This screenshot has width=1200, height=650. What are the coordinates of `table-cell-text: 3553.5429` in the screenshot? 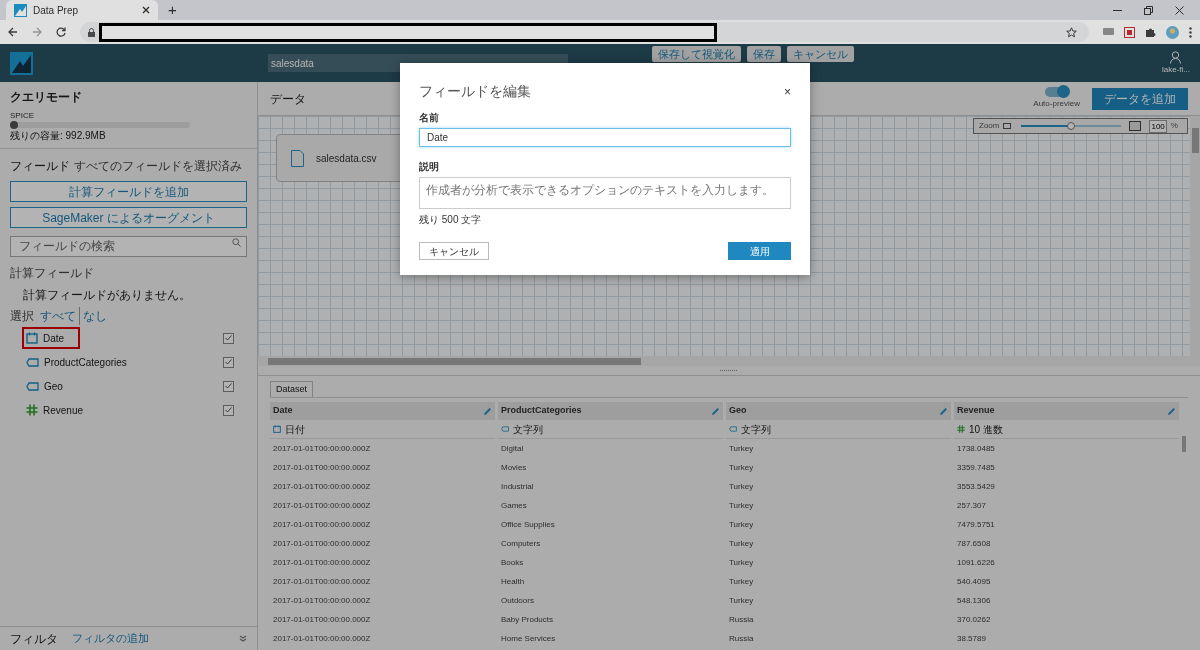 It's located at (976, 486).